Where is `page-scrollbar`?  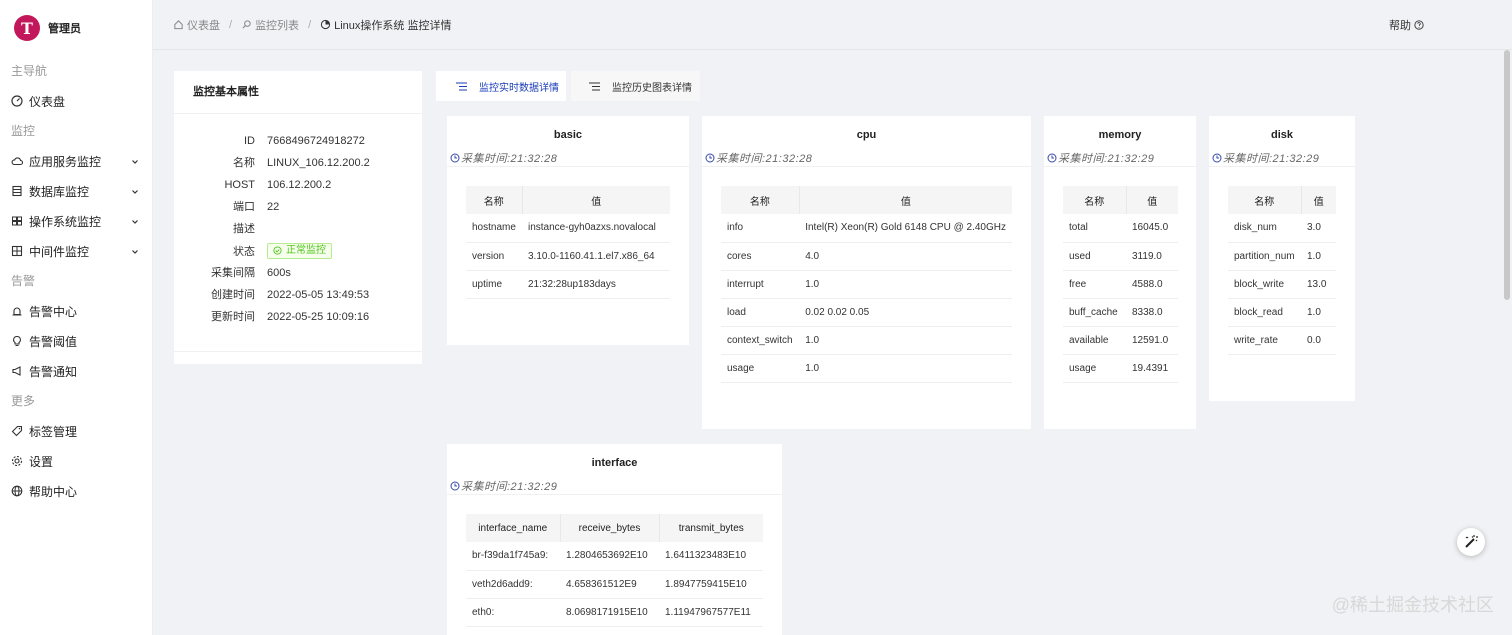 page-scrollbar is located at coordinates (1507, 175).